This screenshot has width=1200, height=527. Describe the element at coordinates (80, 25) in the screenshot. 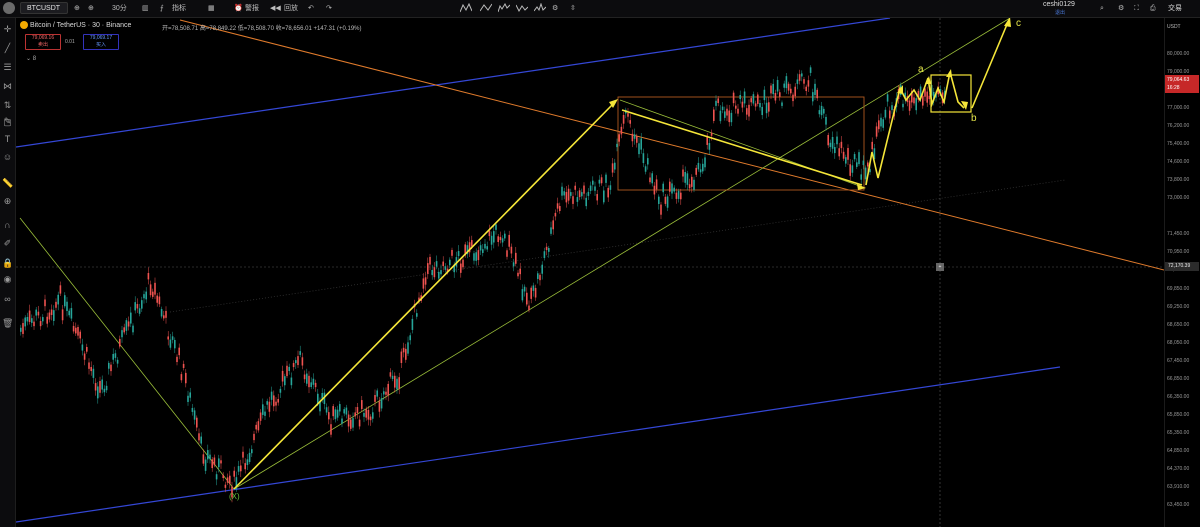

I see `symbol-title: Bitcoin / TetherUS · 30 · Binance` at that location.